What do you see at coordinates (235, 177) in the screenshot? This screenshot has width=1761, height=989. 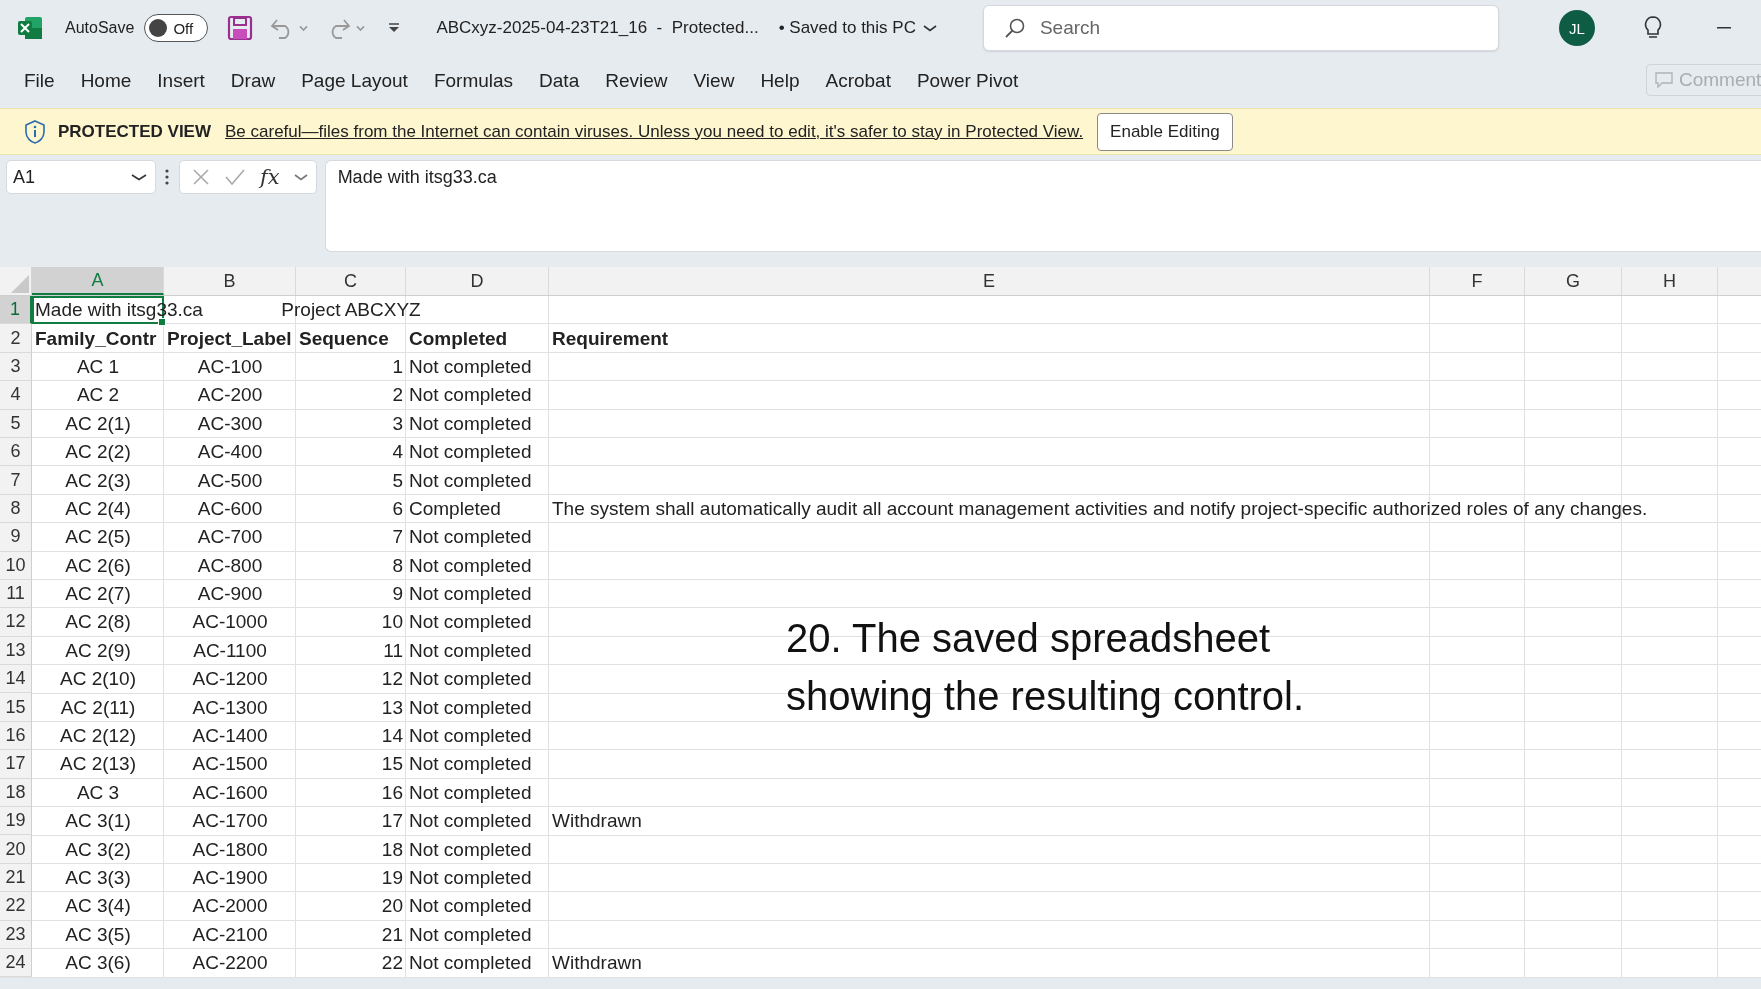 I see `check-icon` at bounding box center [235, 177].